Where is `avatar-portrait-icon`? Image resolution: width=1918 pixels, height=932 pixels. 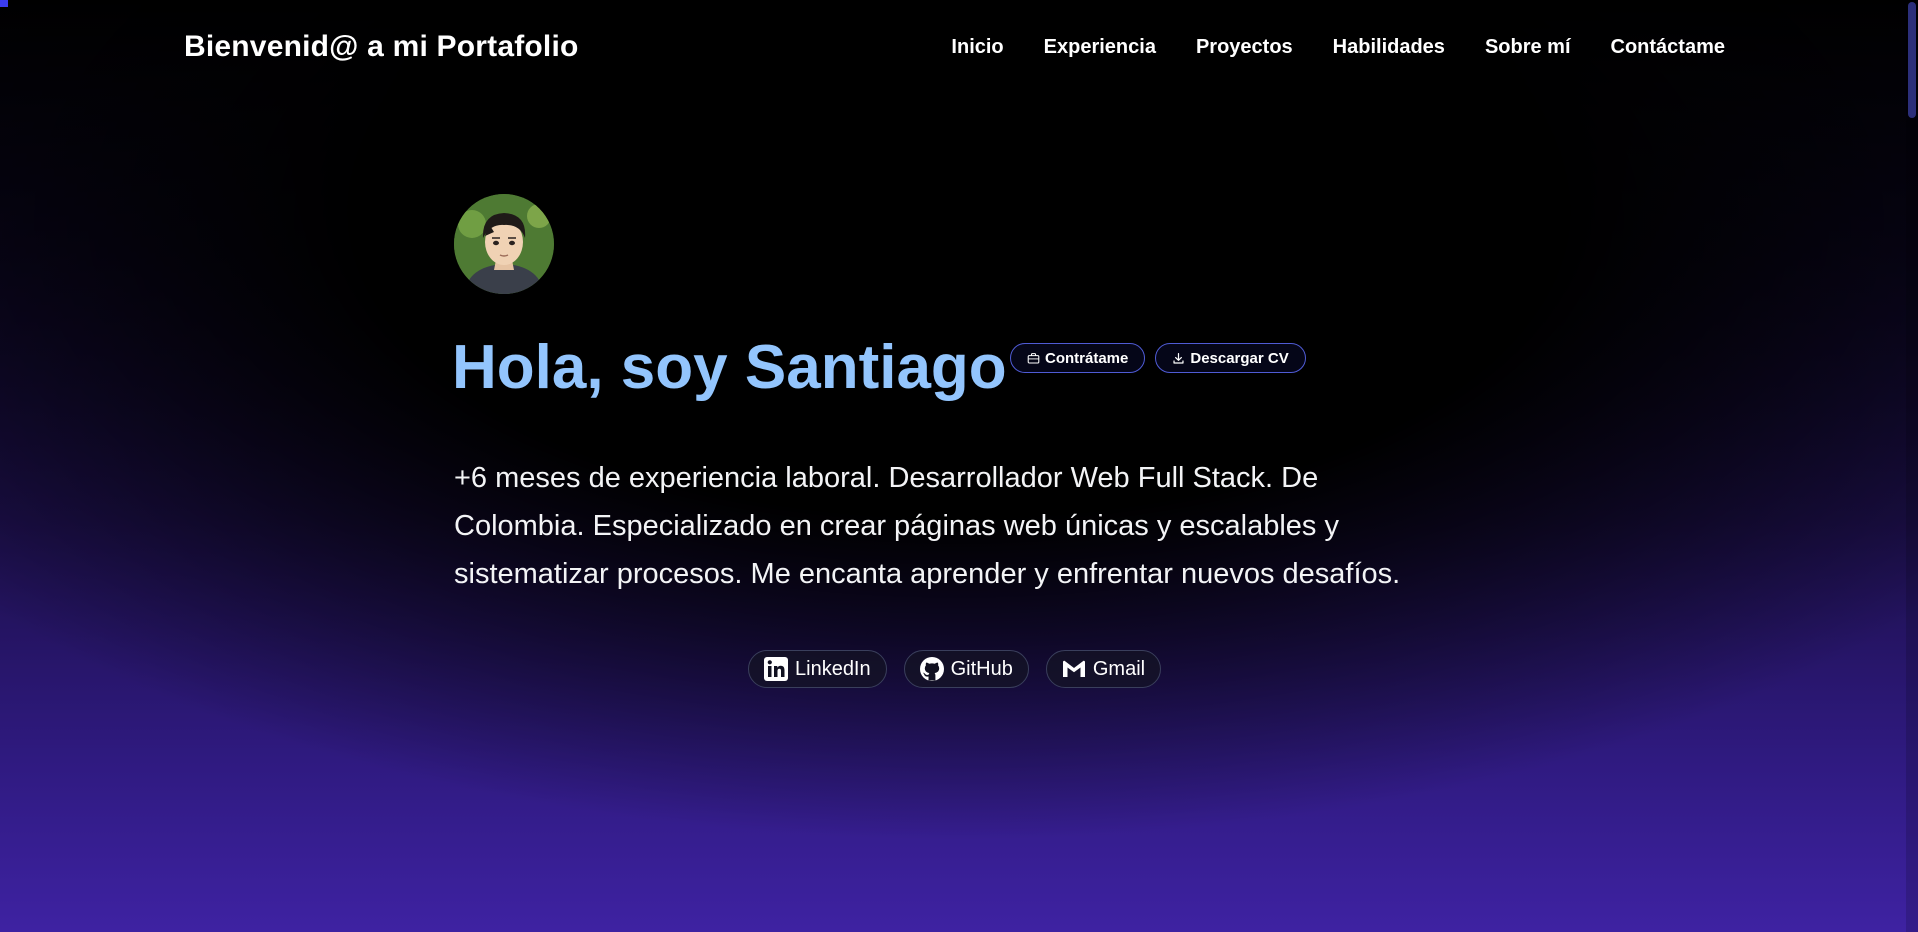
avatar-portrait-icon is located at coordinates (504, 244).